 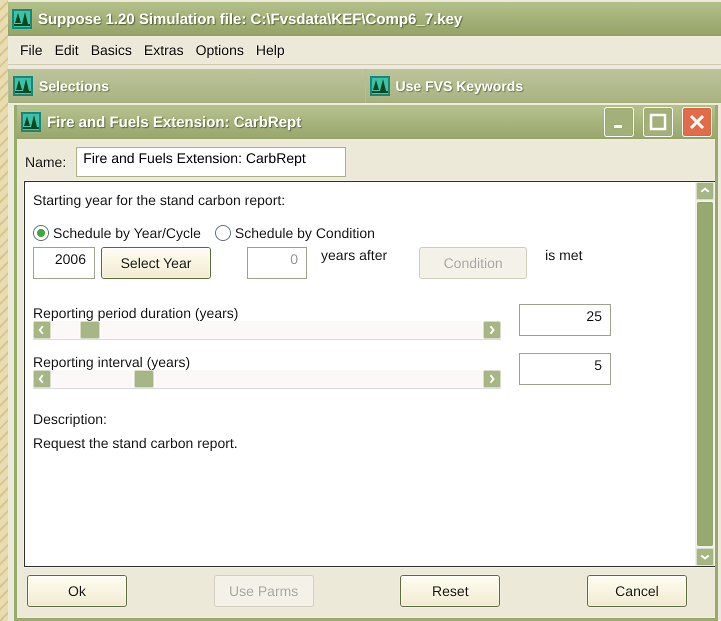 I want to click on window-title: Suppose 1.20 Simulation file: C:\Fvsdata\KEF\Comp6_7.key, so click(x=250, y=19).